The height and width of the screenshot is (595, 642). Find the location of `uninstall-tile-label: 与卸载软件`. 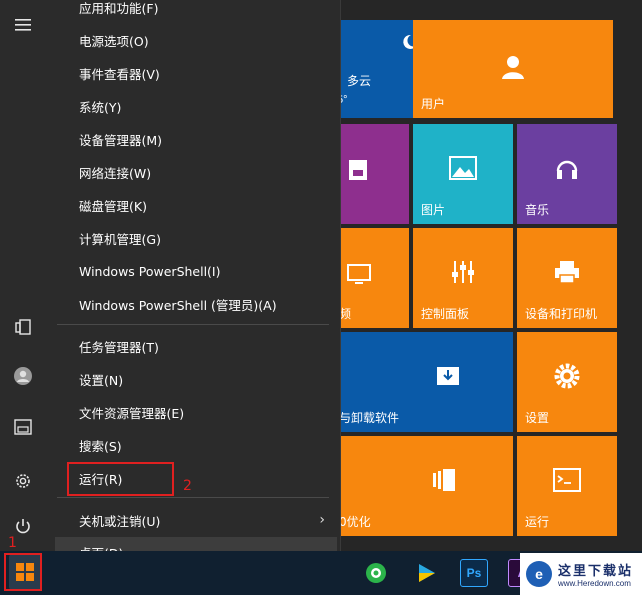

uninstall-tile-label: 与卸载软件 is located at coordinates (370, 418).